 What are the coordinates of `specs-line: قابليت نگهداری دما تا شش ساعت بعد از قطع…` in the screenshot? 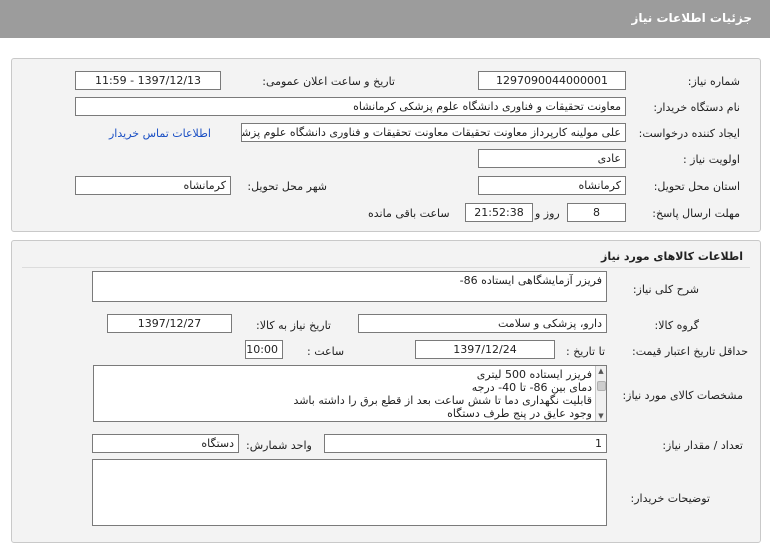 It's located at (442, 400).